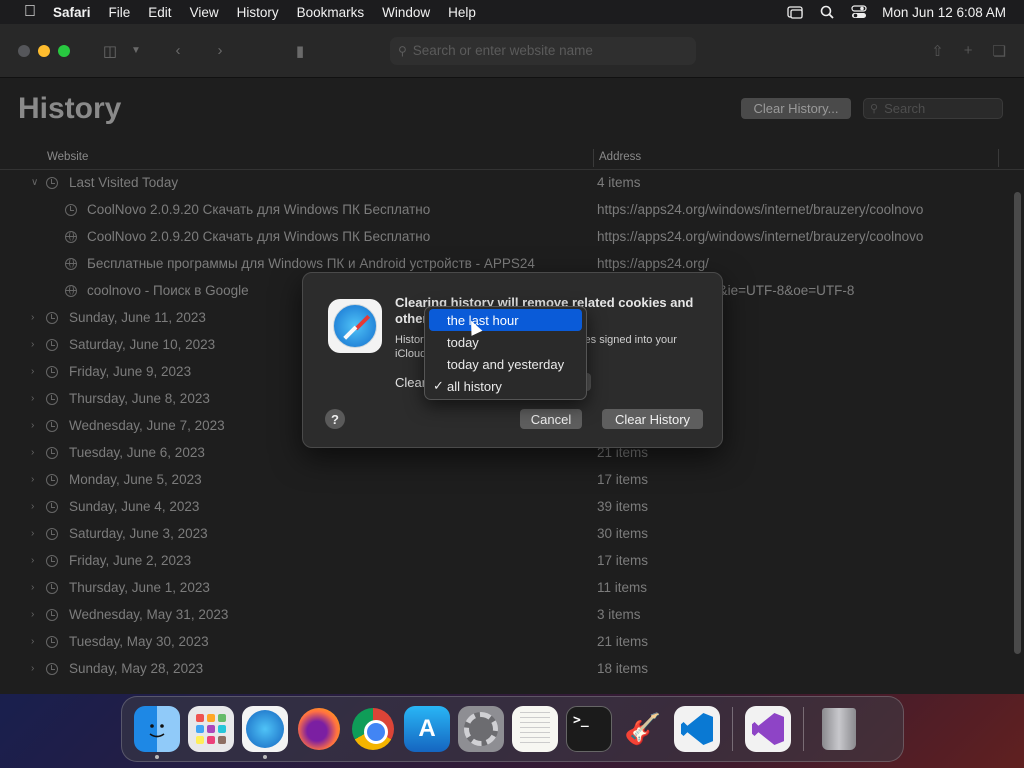 This screenshot has width=1024, height=768. Describe the element at coordinates (137, 317) in the screenshot. I see `row-title: Sunday, June 11, 2023` at that location.